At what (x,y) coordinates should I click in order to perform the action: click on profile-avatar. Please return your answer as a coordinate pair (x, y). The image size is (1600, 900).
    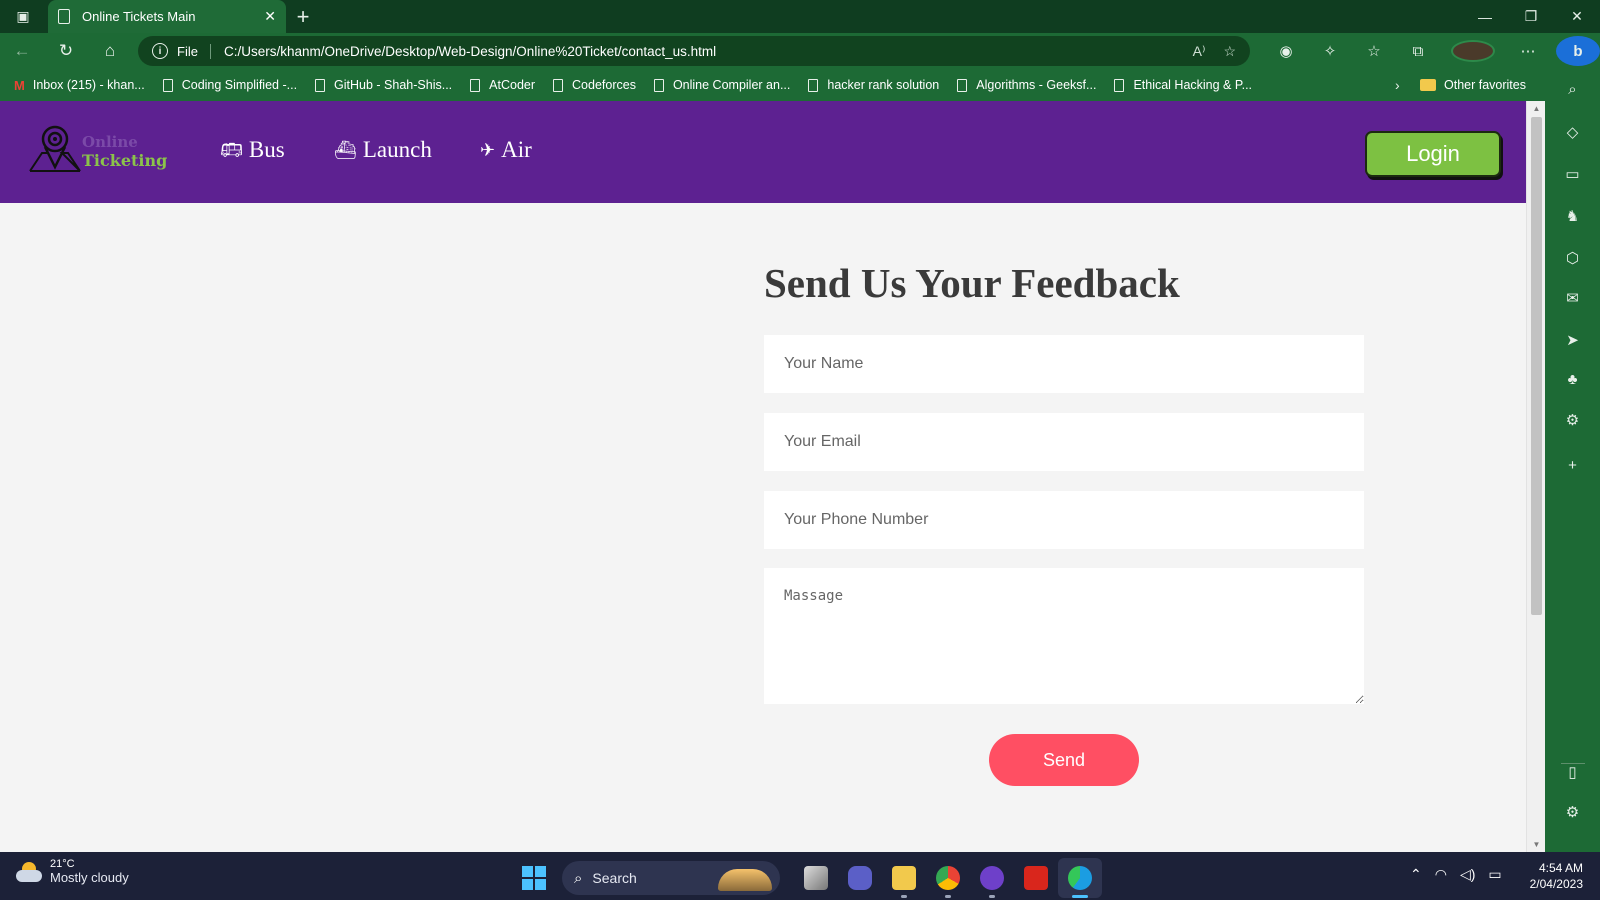
    Looking at the image, I should click on (1473, 51).